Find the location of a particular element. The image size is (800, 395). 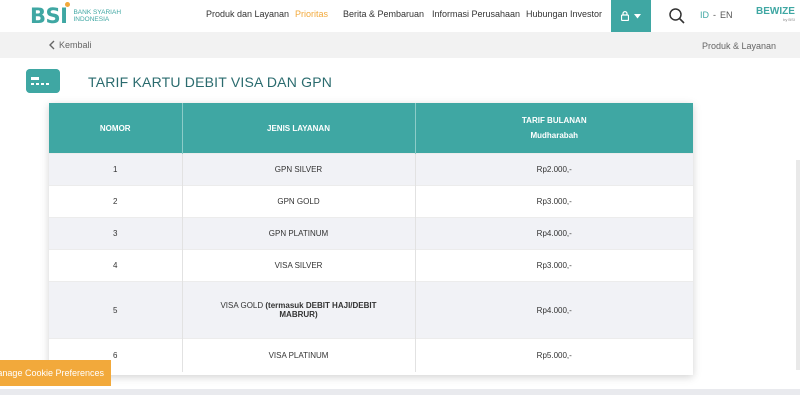

lang-en-link: EN is located at coordinates (726, 15).